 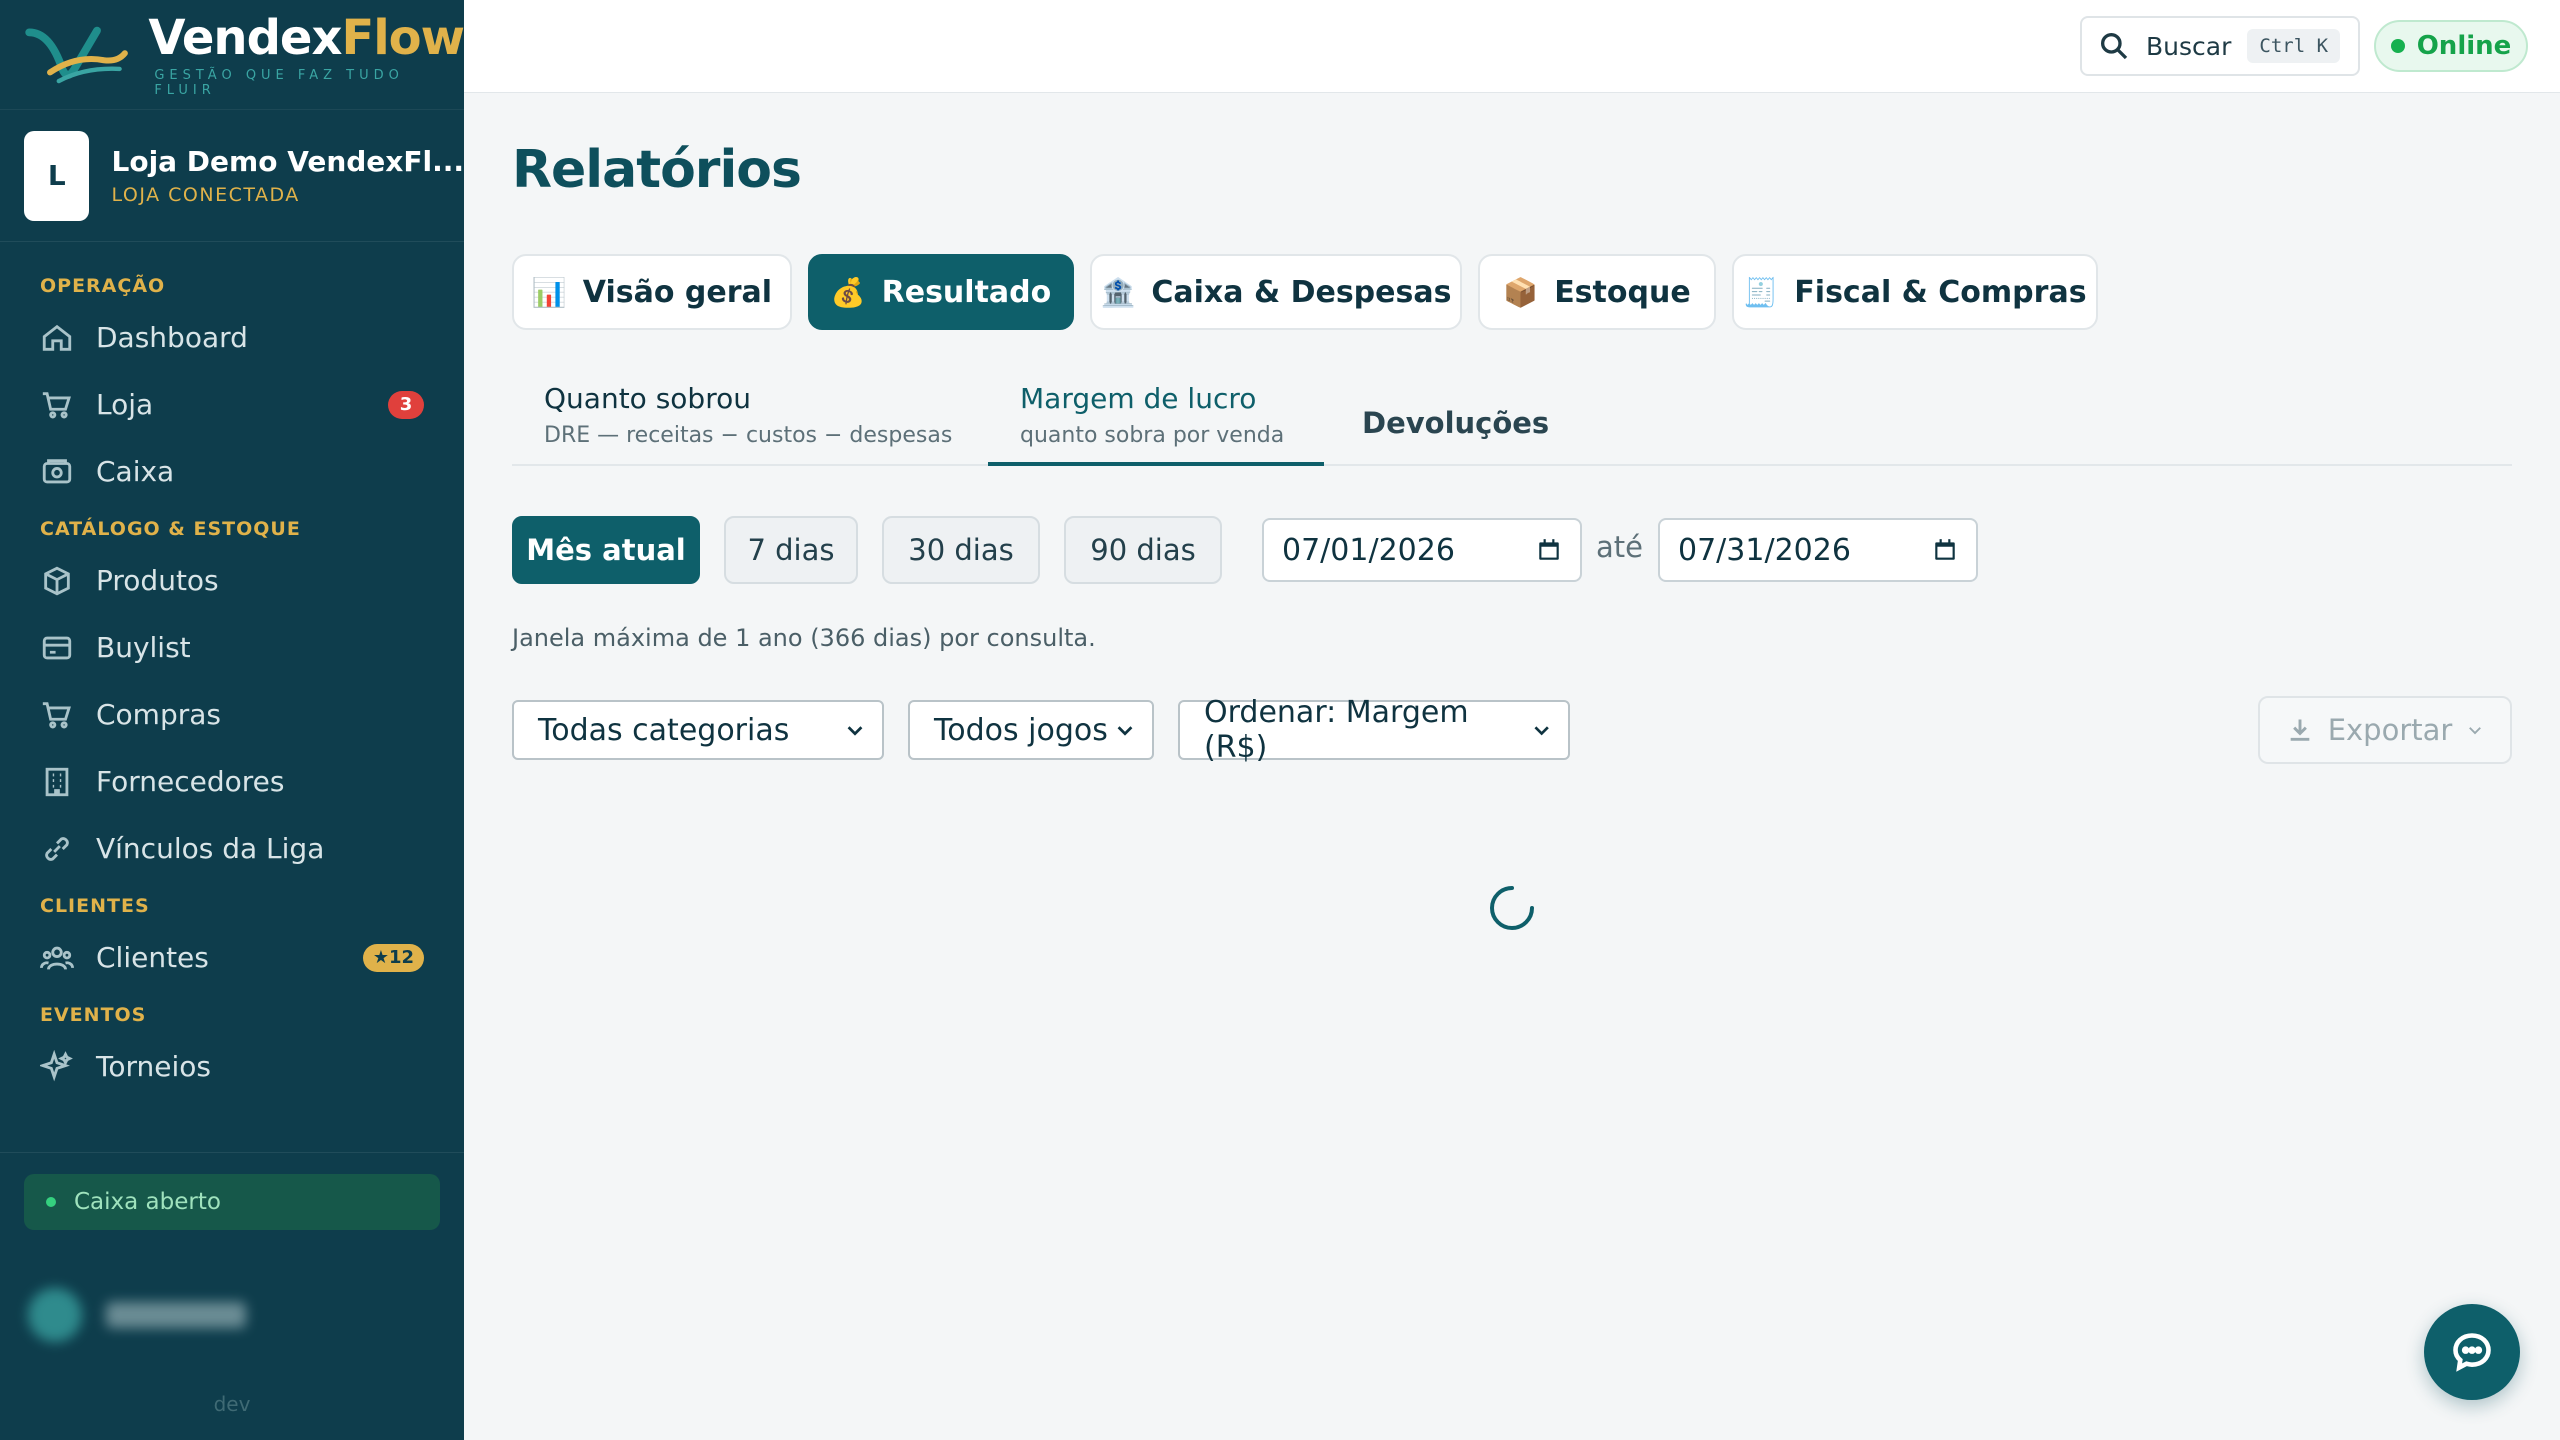 What do you see at coordinates (1521, 292) in the screenshot?
I see `package-icon: 📦` at bounding box center [1521, 292].